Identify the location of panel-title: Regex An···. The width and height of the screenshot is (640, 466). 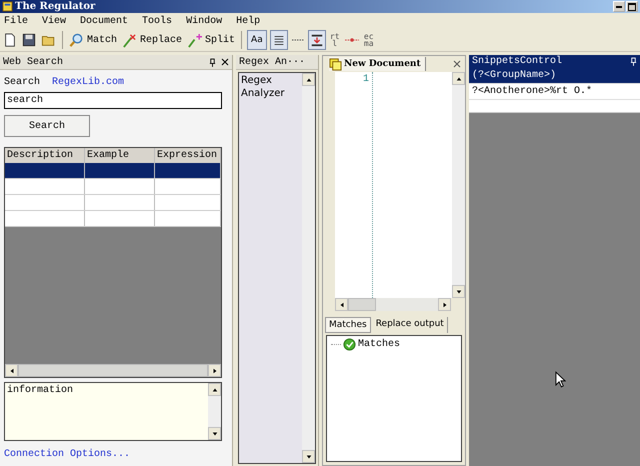
(272, 62).